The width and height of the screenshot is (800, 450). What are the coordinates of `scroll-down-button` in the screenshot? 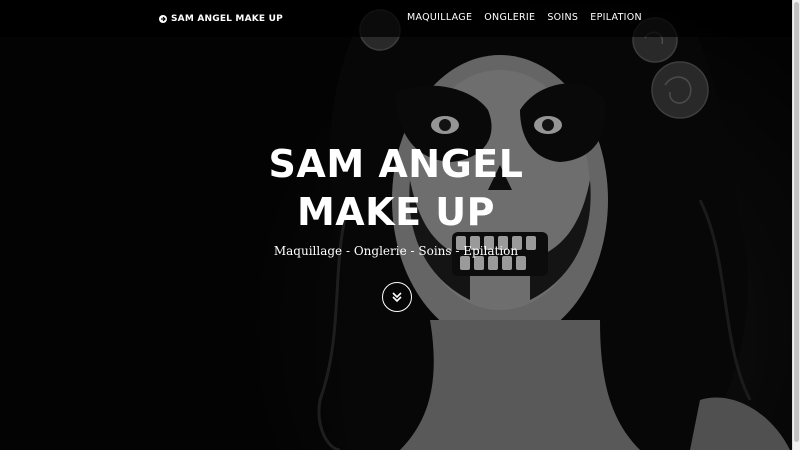 It's located at (397, 297).